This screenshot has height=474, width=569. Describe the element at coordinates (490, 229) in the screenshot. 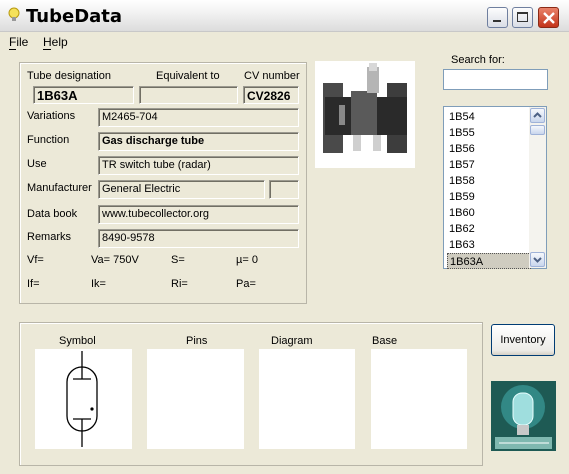

I see `list-item: 1B62` at that location.